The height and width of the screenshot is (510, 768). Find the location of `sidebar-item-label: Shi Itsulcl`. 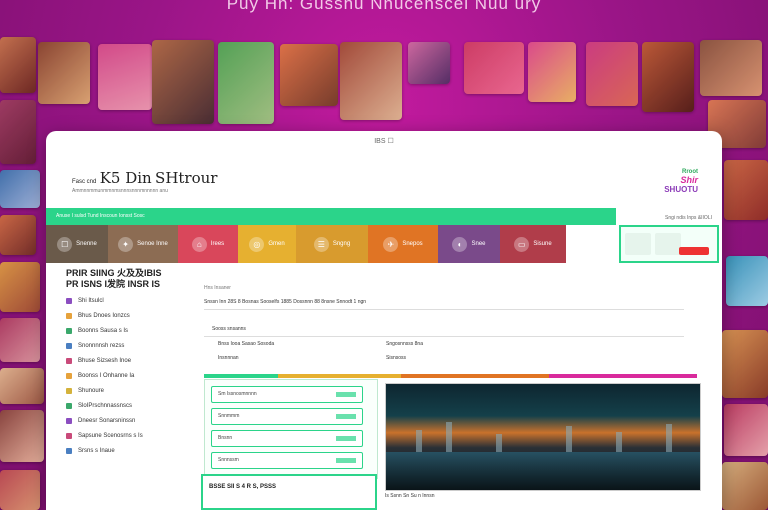

sidebar-item-label: Shi Itsulcl is located at coordinates (91, 300).